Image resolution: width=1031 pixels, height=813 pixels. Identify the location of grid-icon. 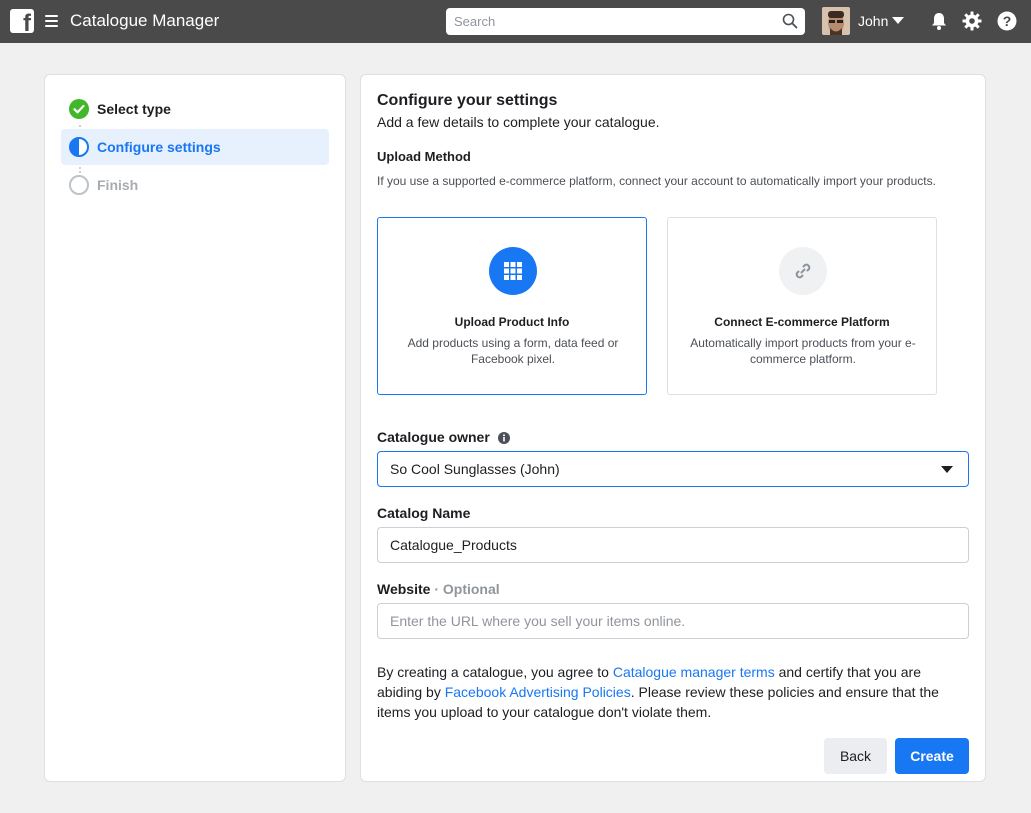
(513, 271).